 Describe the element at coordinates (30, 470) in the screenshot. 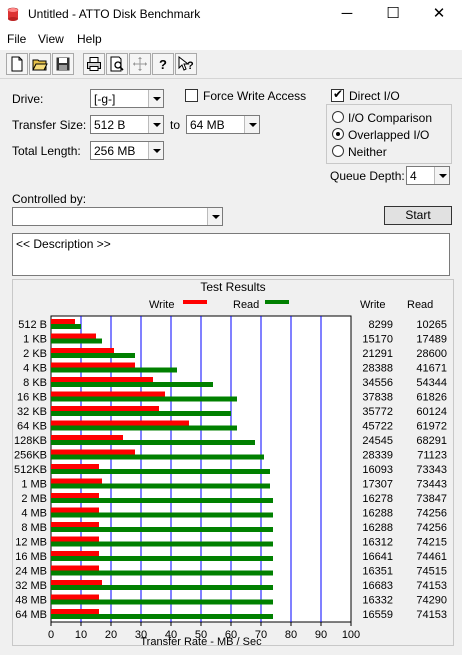

I see `category-label: 512KB` at that location.